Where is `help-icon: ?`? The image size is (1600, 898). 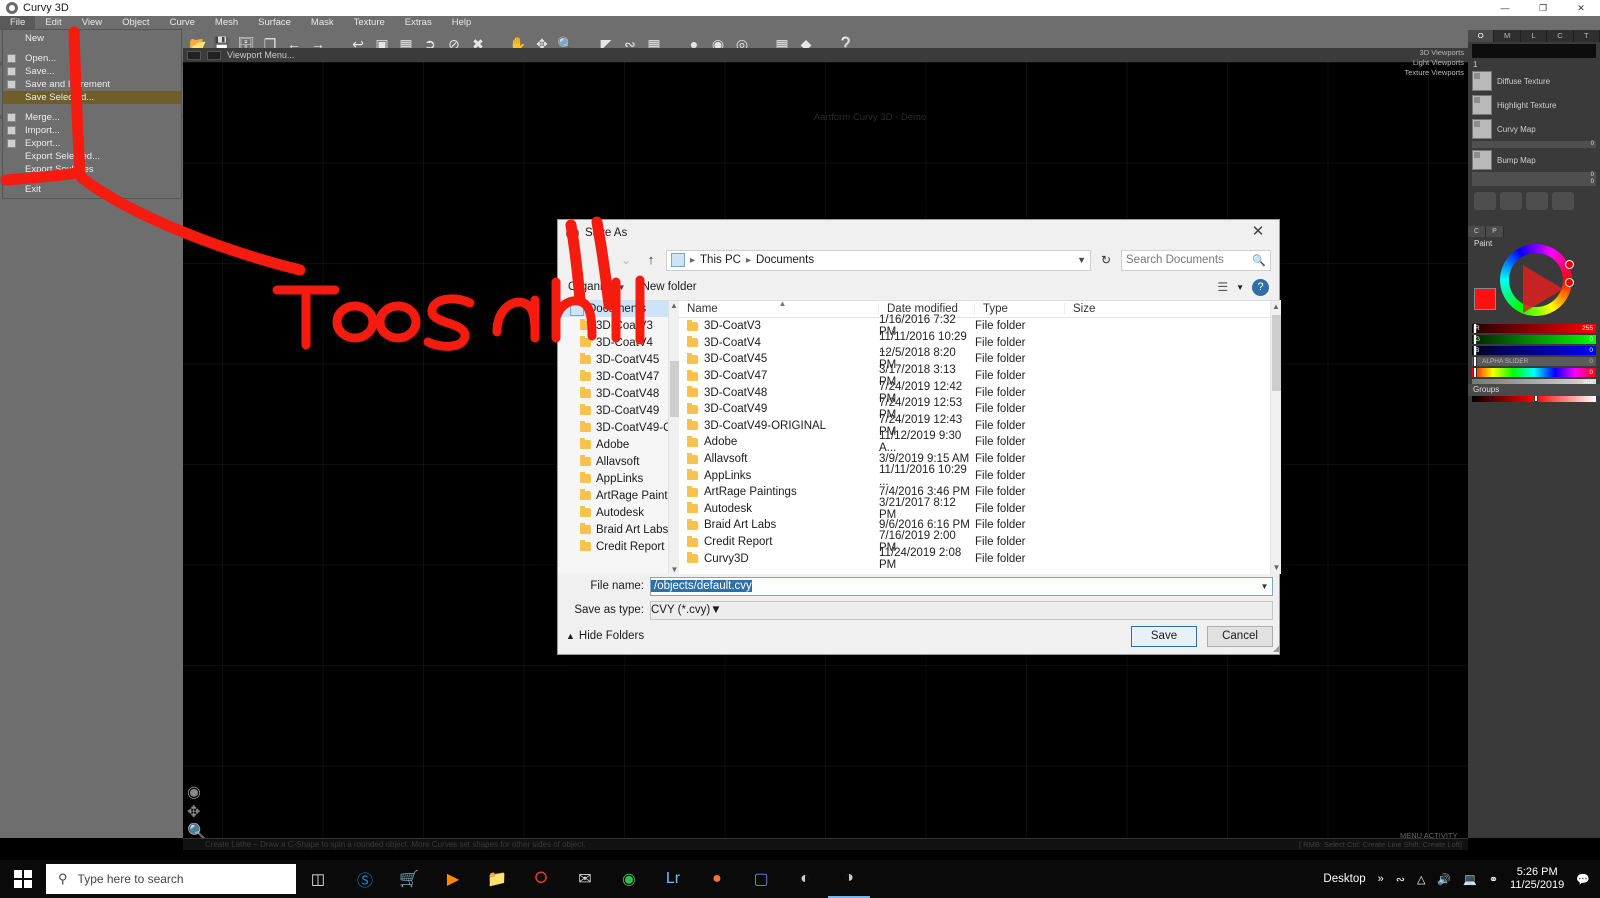 help-icon: ? is located at coordinates (1260, 287).